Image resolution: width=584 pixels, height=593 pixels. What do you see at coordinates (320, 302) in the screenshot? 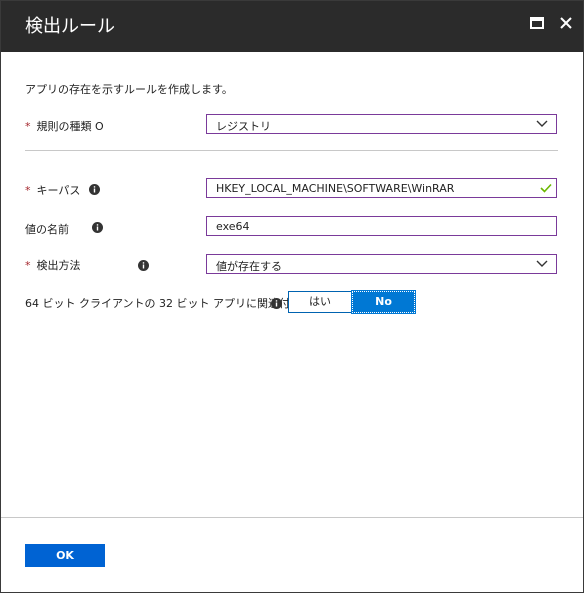
I see `toggle-yes-button: はい` at bounding box center [320, 302].